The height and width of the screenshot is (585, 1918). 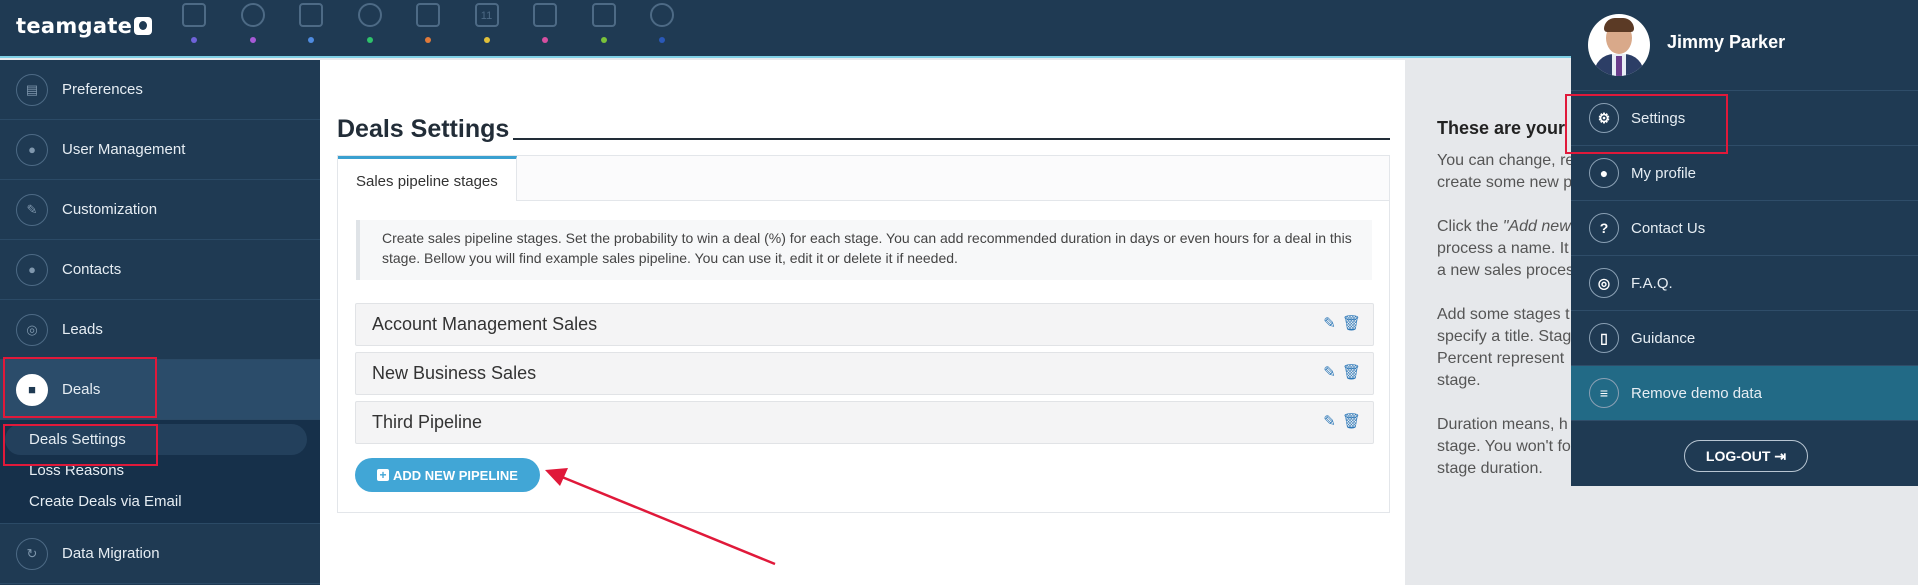 What do you see at coordinates (194, 29) in the screenshot?
I see `nav-dashboard` at bounding box center [194, 29].